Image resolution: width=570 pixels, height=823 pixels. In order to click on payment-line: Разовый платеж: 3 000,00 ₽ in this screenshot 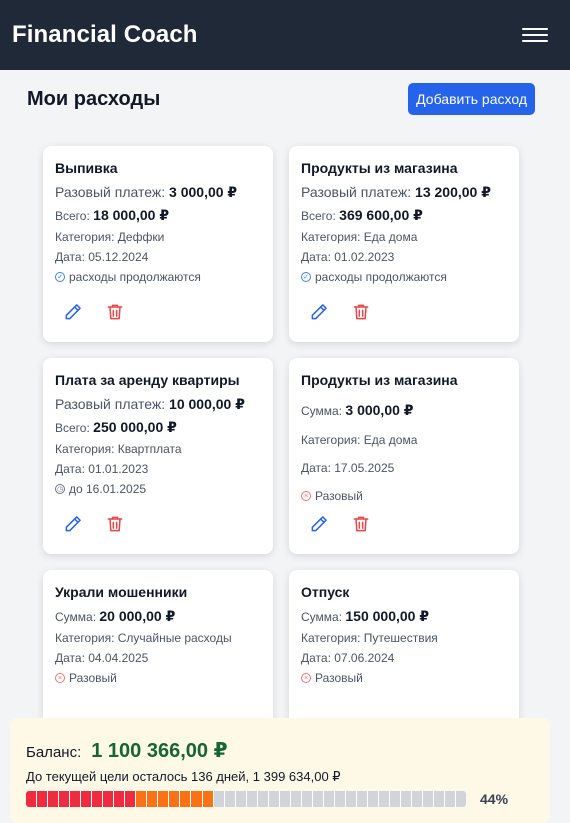, I will do `click(158, 192)`.